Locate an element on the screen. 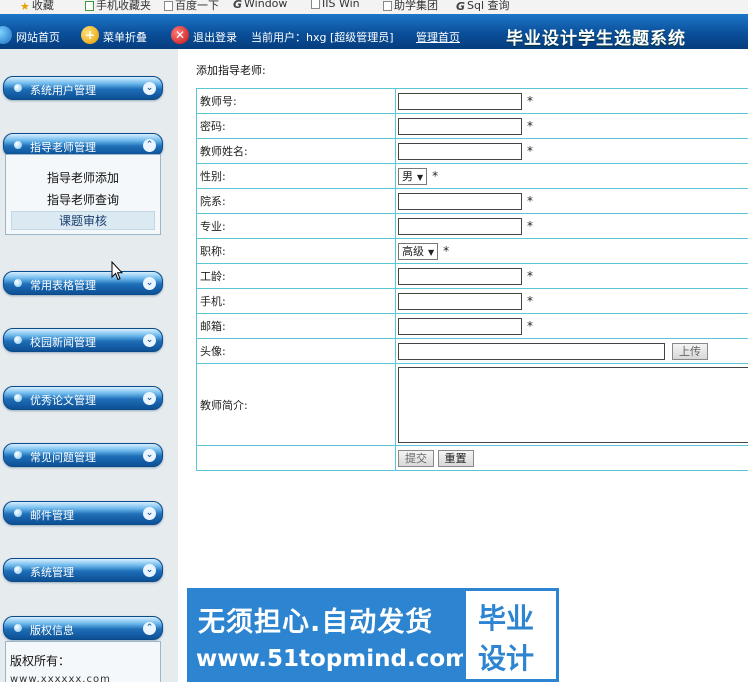 Image resolution: width=748 pixels, height=682 pixels. avatar-input is located at coordinates (531, 351).